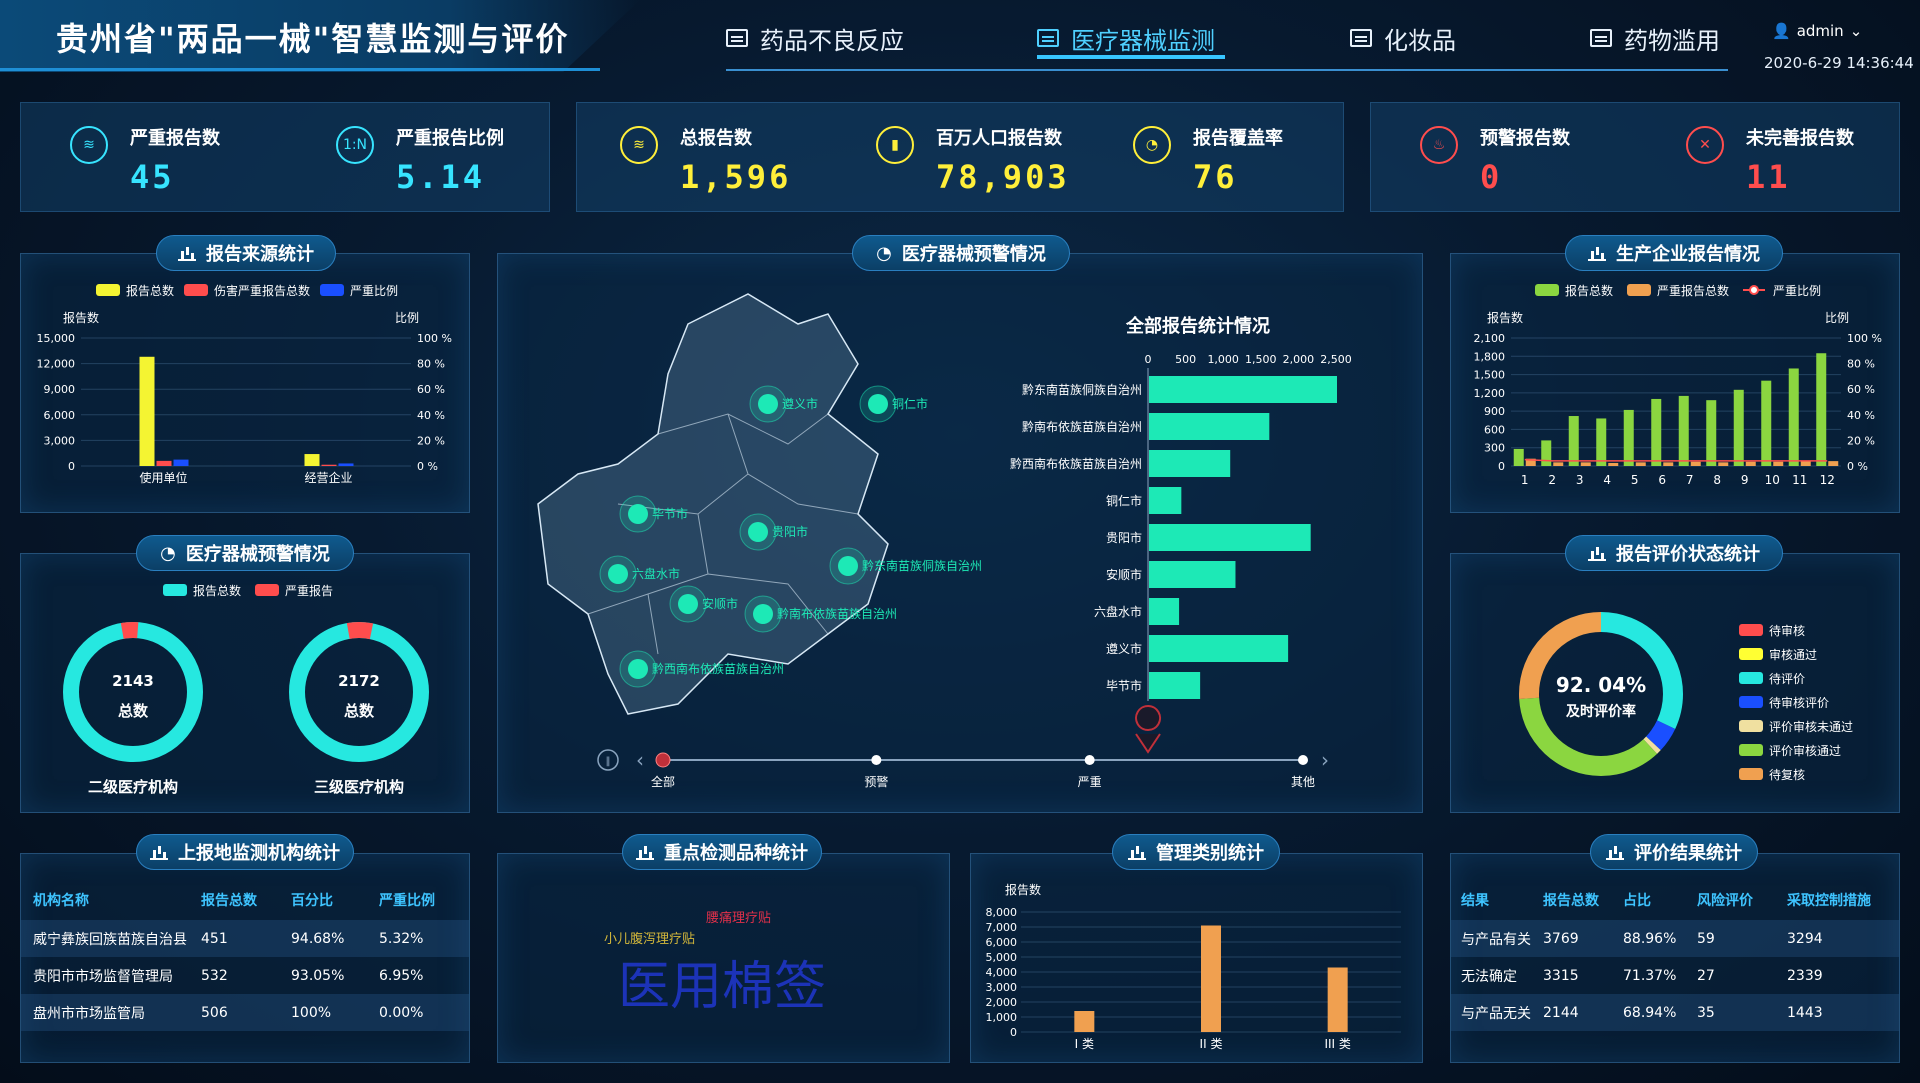 This screenshot has width=1920, height=1083. What do you see at coordinates (1817, 31) in the screenshot?
I see `user-menu: 👤 admin ⌄` at bounding box center [1817, 31].